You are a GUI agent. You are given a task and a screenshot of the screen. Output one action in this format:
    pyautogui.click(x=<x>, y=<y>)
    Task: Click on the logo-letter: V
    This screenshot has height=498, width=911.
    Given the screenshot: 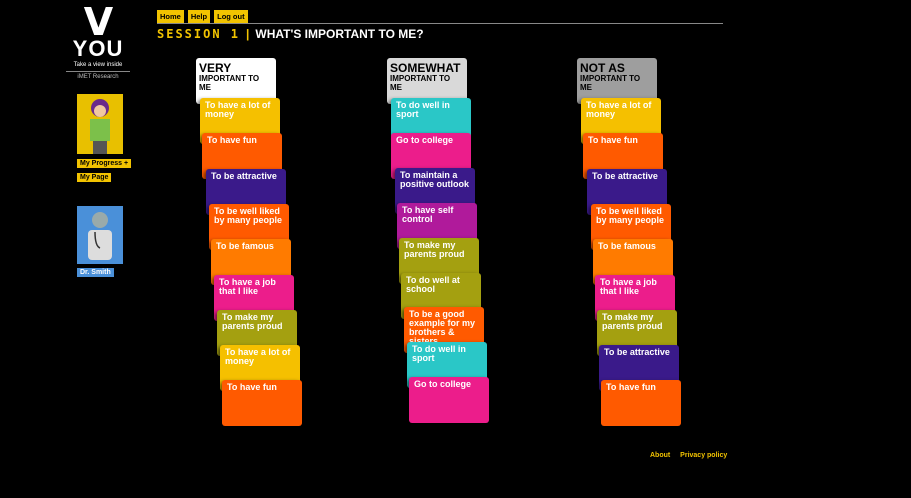 What is the action you would take?
    pyautogui.click(x=98, y=22)
    